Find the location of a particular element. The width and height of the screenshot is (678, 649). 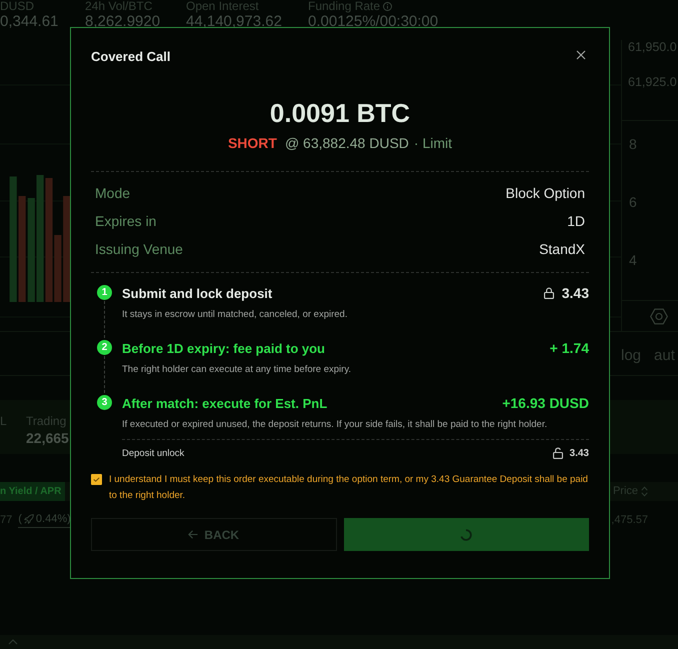

step-number: 1 is located at coordinates (104, 292).